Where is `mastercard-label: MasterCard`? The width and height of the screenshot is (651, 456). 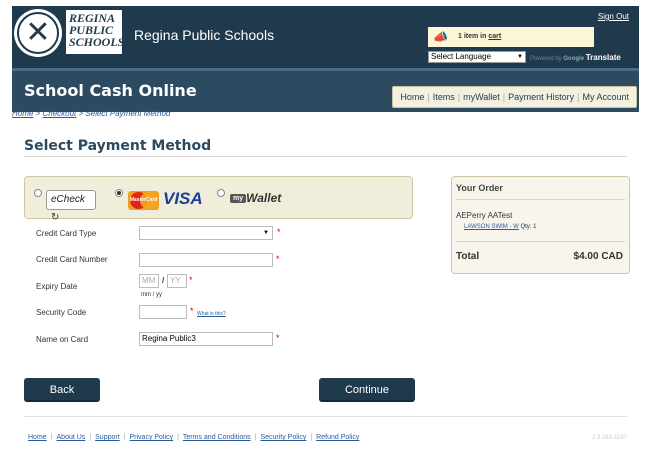
mastercard-label: MasterCard is located at coordinates (143, 200).